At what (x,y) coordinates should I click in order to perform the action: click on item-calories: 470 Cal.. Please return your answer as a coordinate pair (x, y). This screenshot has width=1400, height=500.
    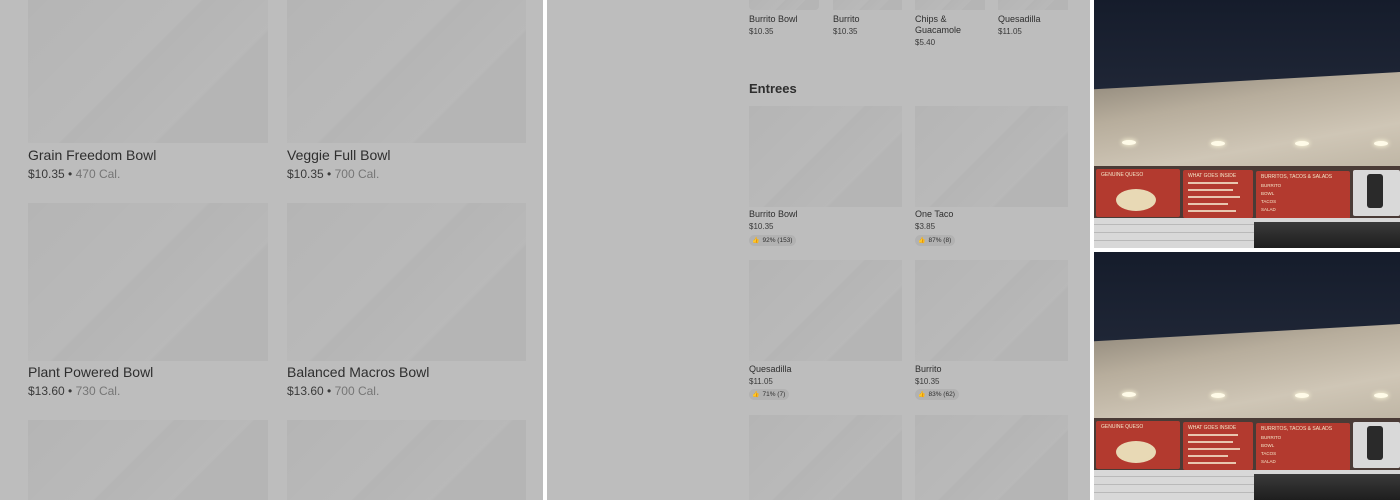
    Looking at the image, I should click on (98, 174).